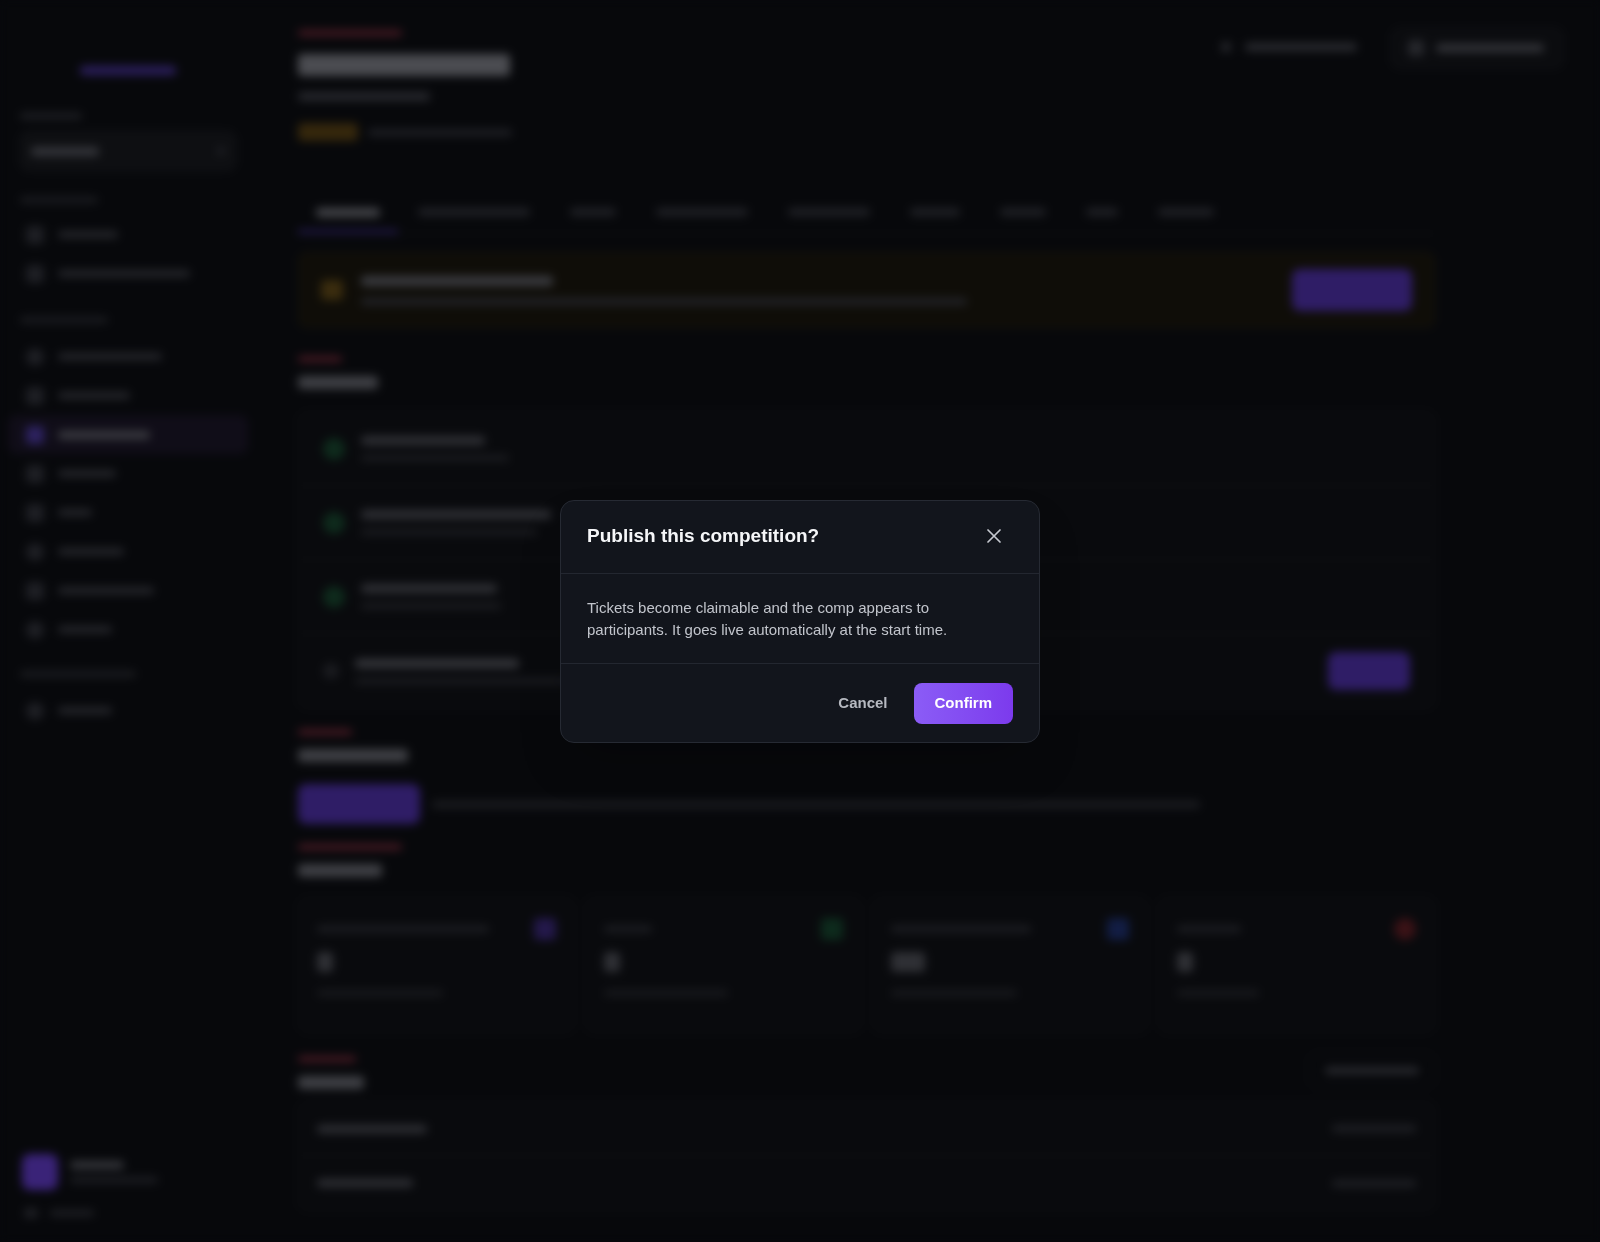 This screenshot has height=1242, width=1600. I want to click on confirm-button: Confirm, so click(963, 703).